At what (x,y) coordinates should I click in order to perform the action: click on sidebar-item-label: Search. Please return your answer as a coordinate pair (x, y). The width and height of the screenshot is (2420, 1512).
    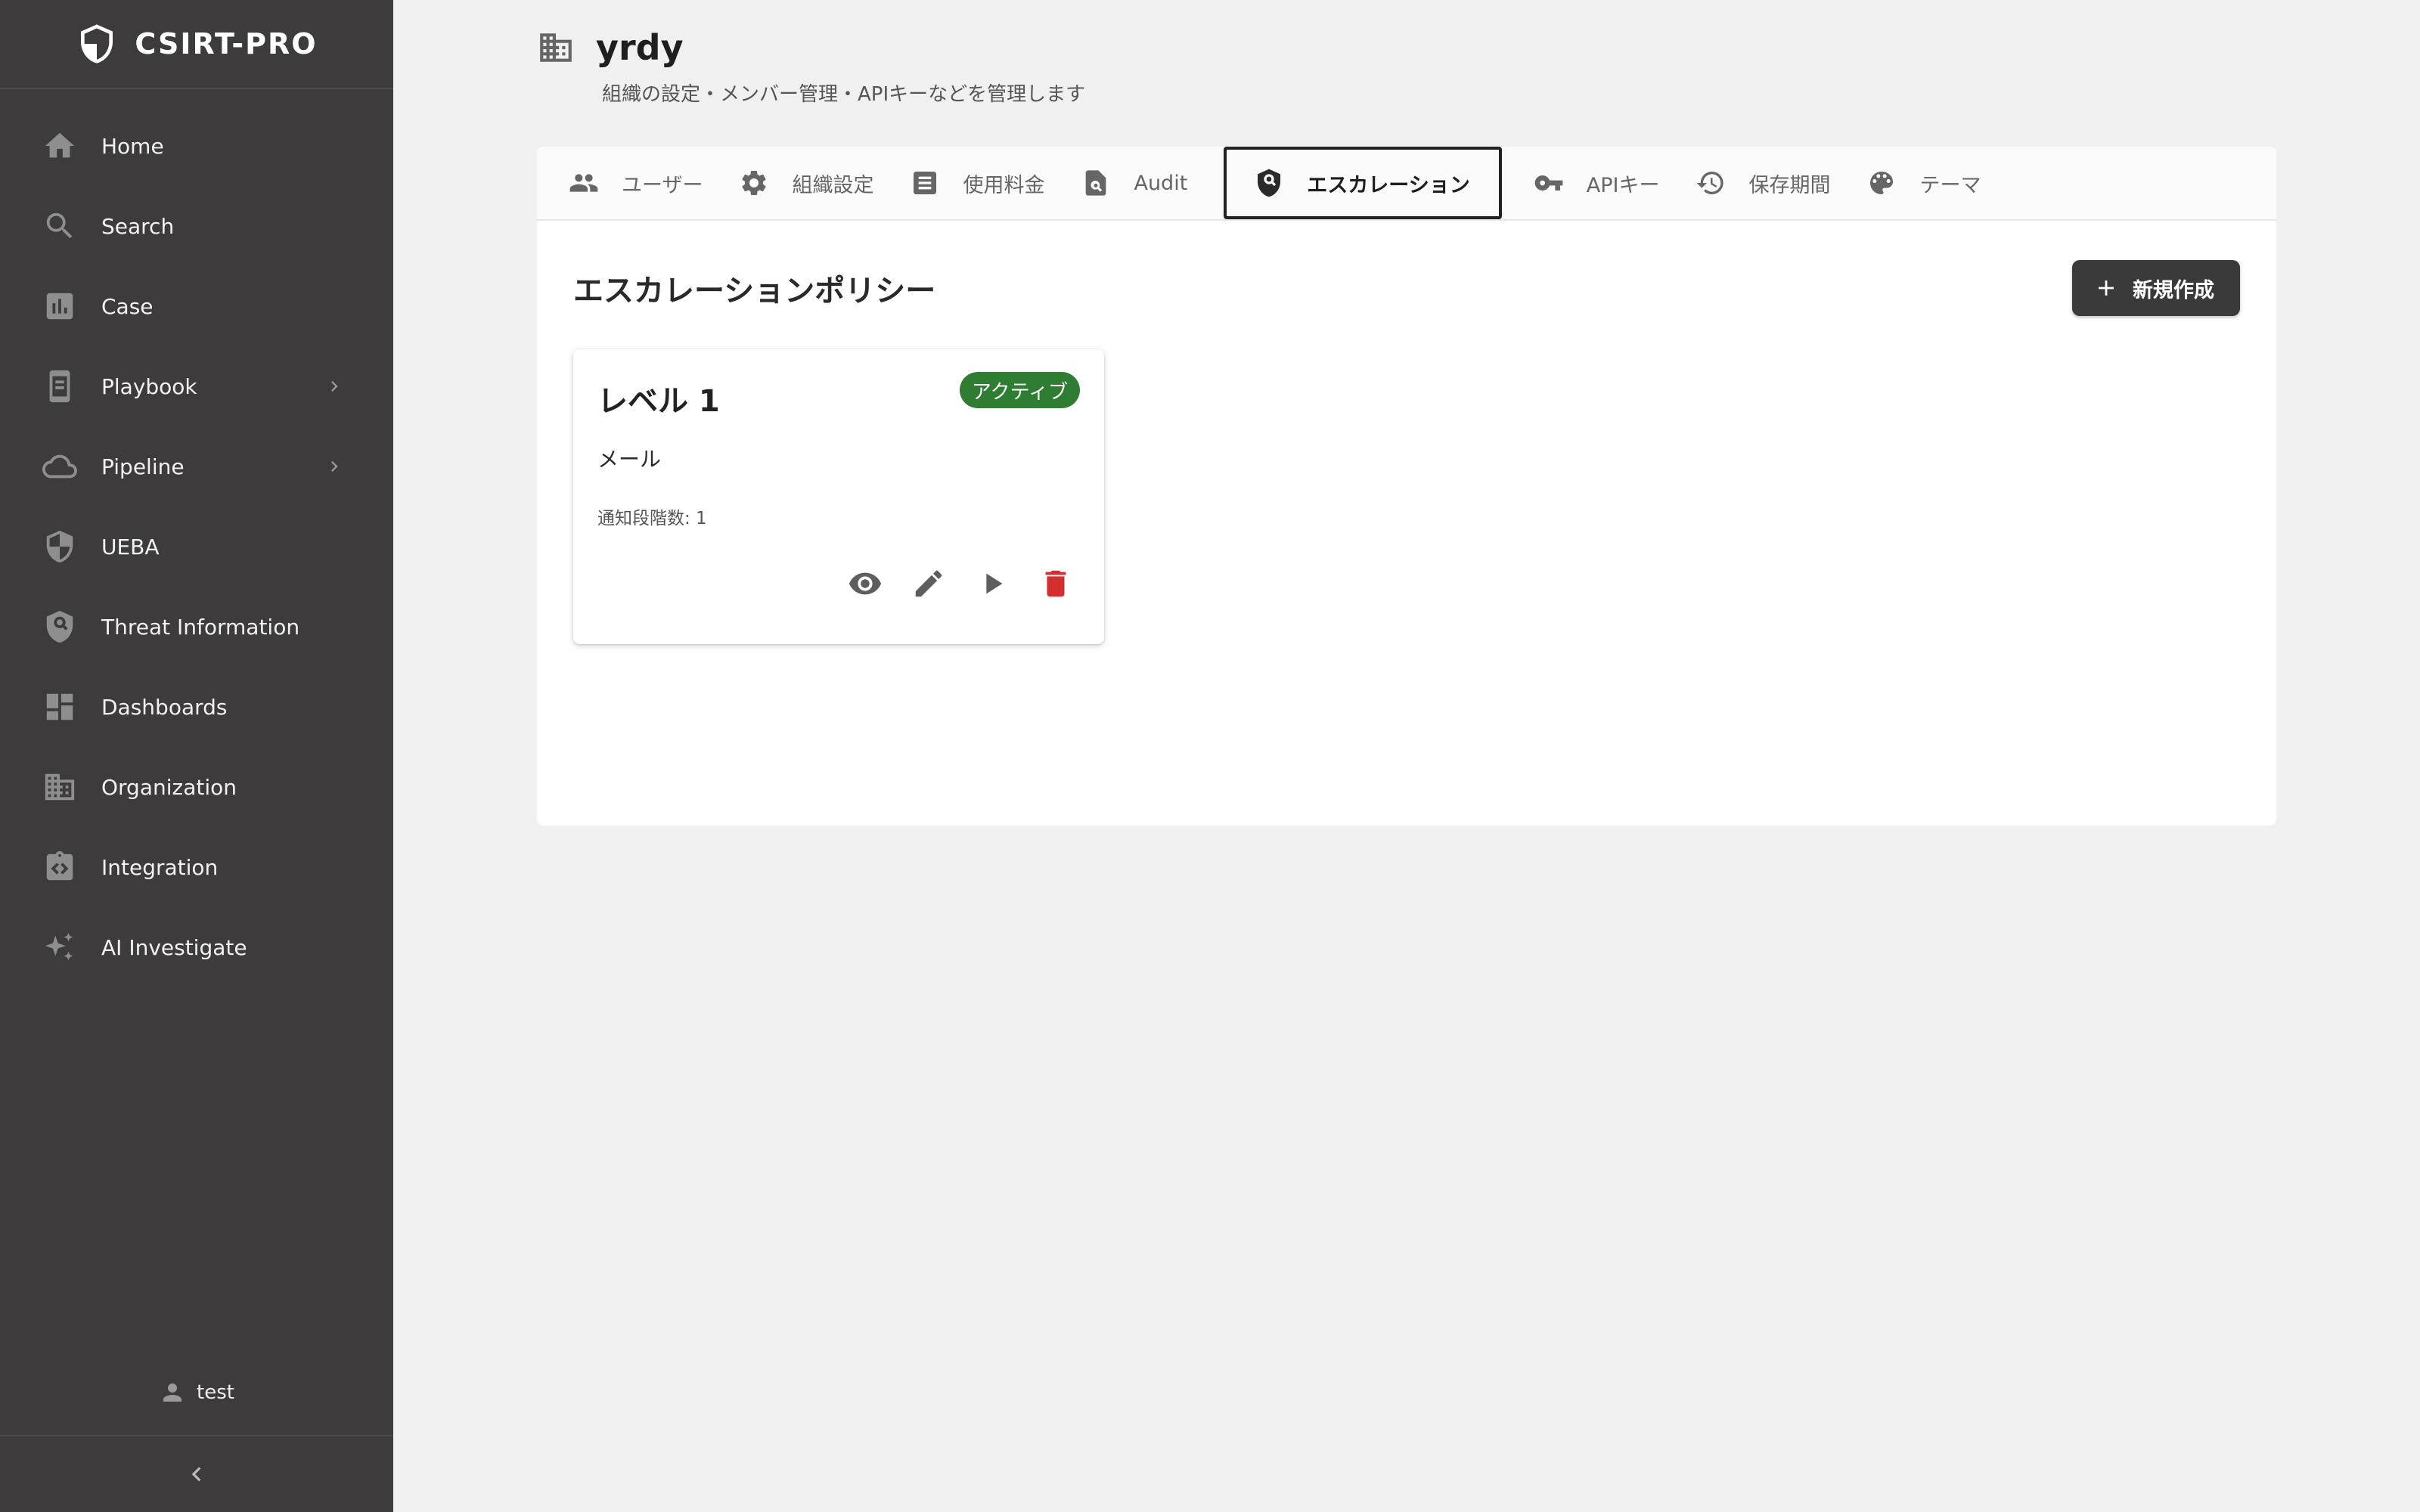
    Looking at the image, I should click on (138, 226).